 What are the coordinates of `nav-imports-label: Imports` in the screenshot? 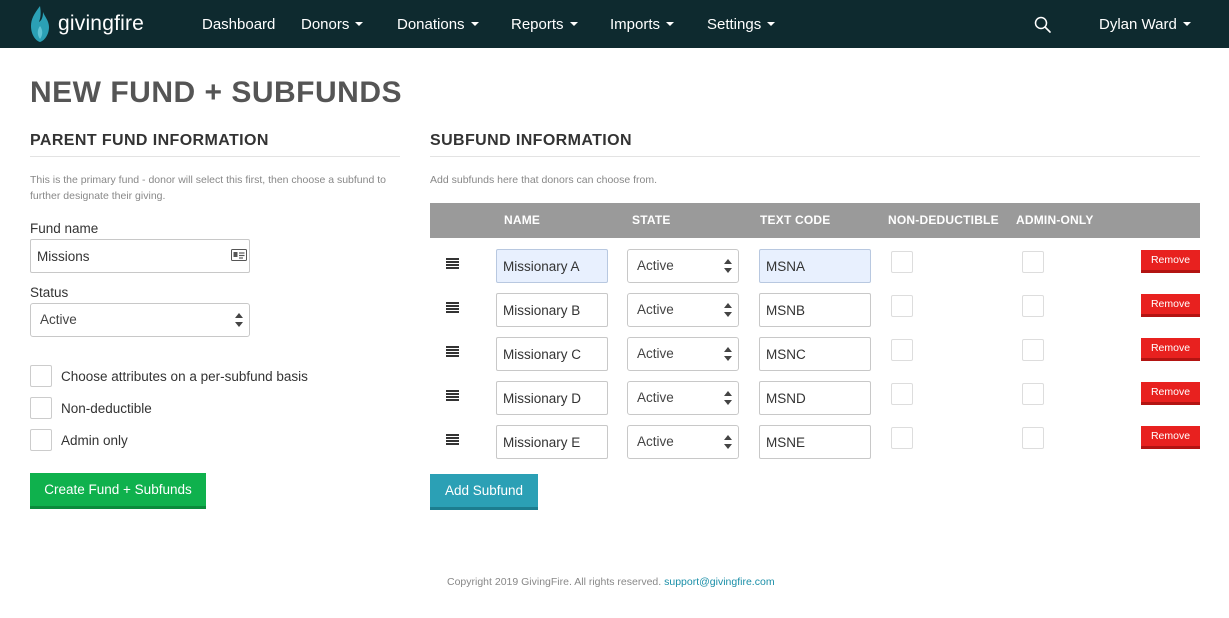 It's located at (635, 24).